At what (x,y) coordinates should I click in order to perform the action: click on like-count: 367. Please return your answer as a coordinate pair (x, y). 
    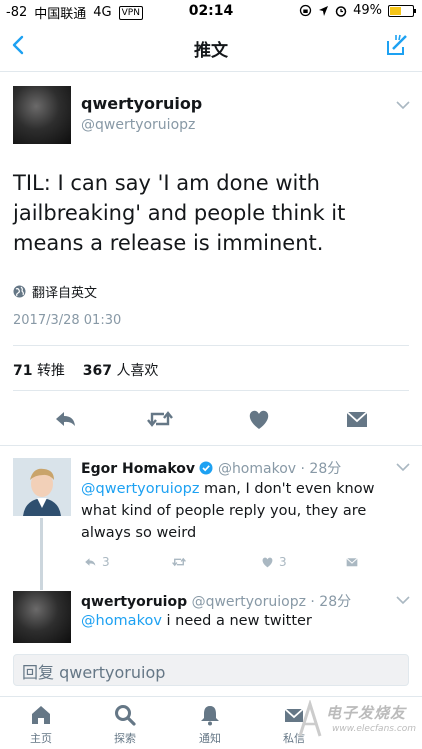
    Looking at the image, I should click on (97, 371).